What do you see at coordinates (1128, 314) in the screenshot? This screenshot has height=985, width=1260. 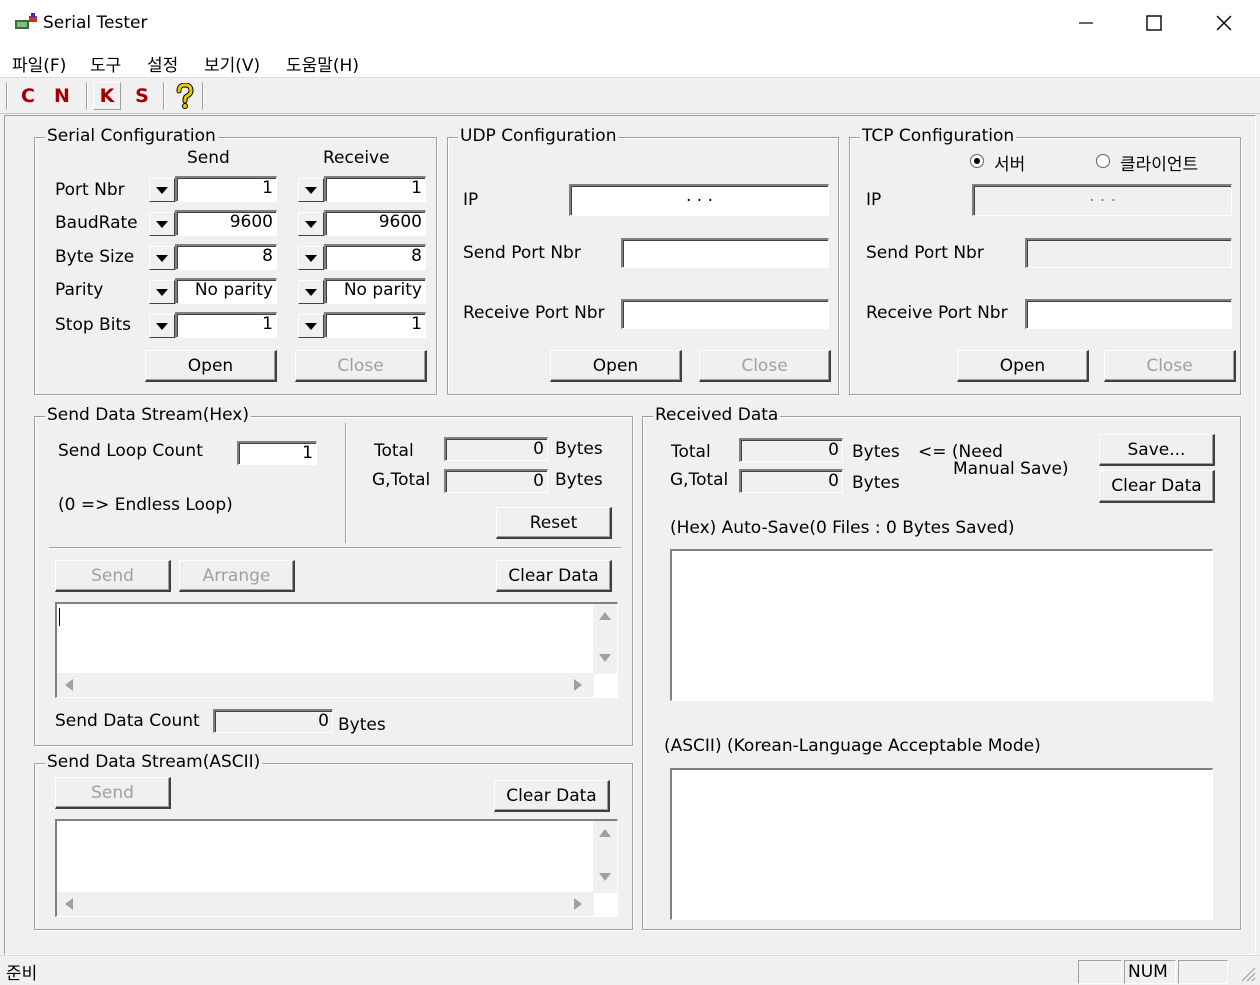 I see `tcp-receive-port-field` at bounding box center [1128, 314].